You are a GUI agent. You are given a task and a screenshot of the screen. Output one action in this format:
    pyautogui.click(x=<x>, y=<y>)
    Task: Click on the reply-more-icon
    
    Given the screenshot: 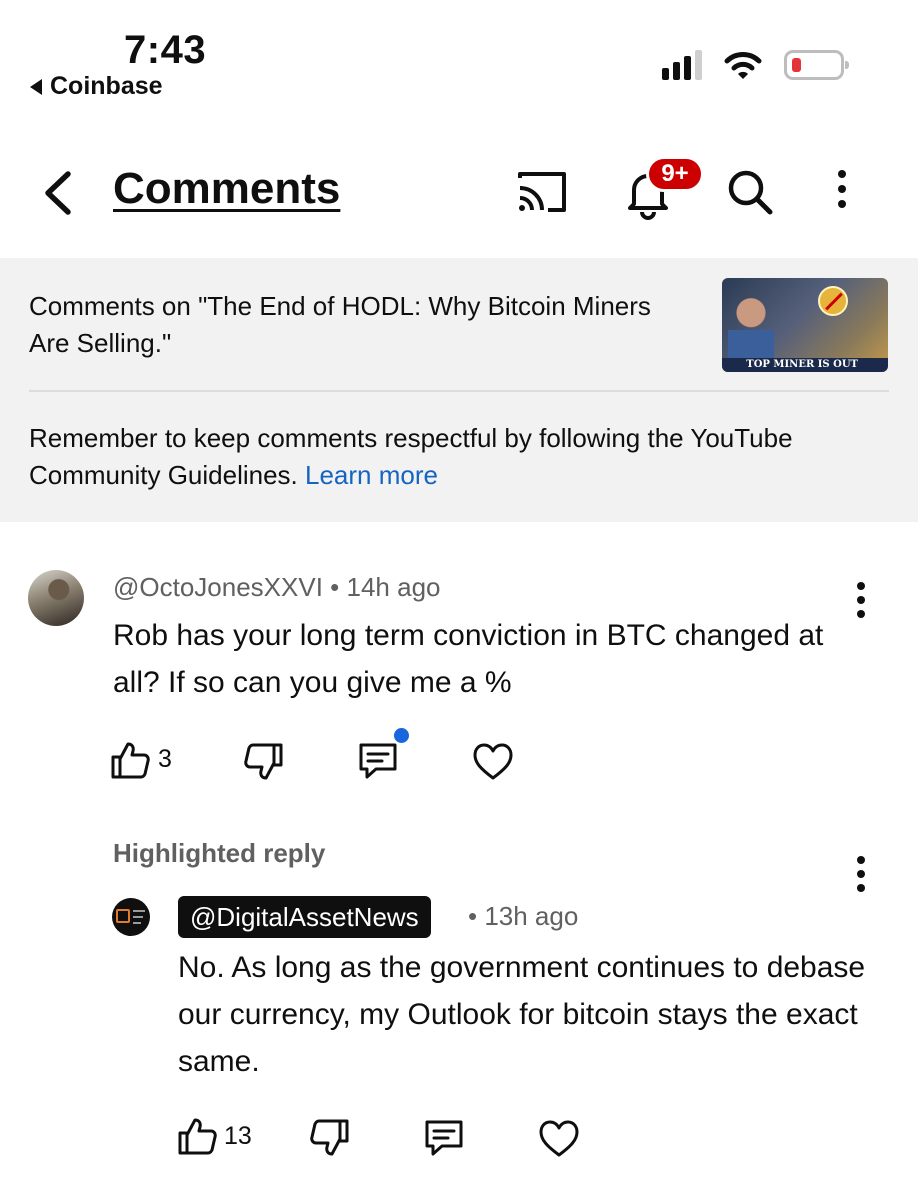 What is the action you would take?
    pyautogui.click(x=861, y=874)
    